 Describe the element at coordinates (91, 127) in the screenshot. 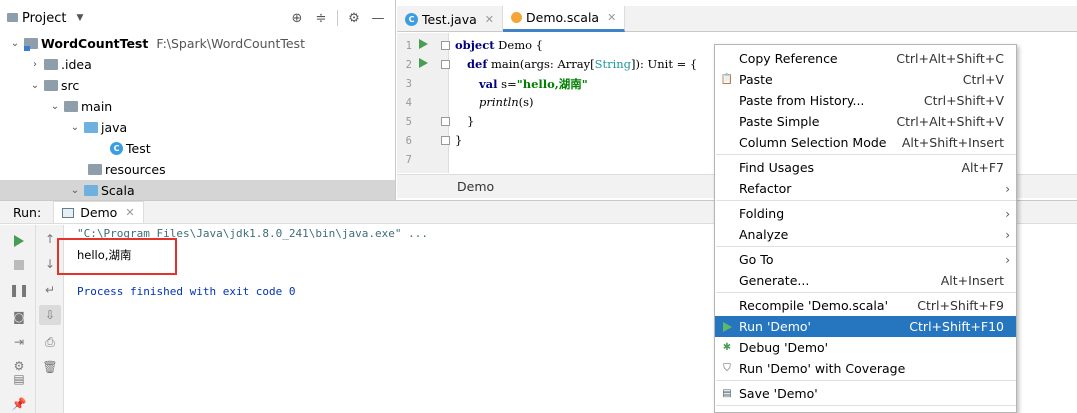

I see `source-folder-icon` at that location.